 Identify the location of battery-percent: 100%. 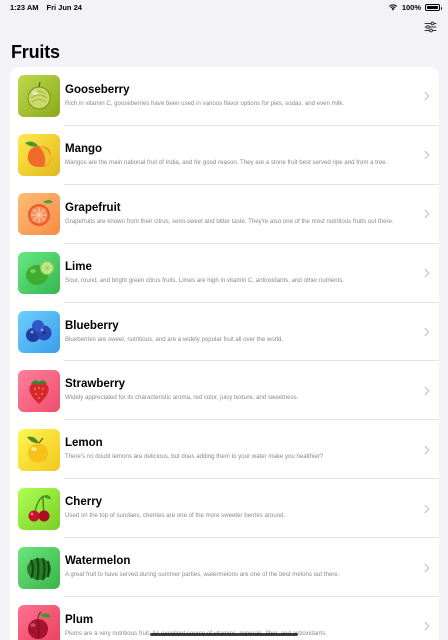
(411, 7).